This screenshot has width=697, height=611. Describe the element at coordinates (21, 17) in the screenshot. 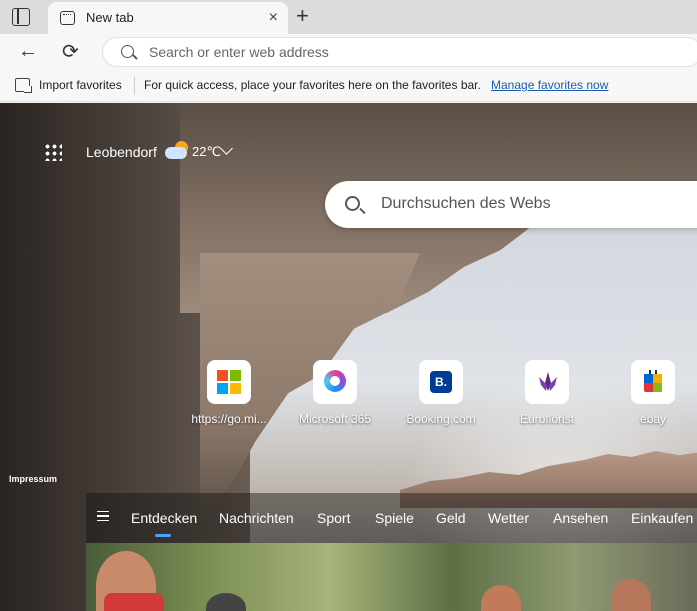

I see `tab-actions-icon` at that location.